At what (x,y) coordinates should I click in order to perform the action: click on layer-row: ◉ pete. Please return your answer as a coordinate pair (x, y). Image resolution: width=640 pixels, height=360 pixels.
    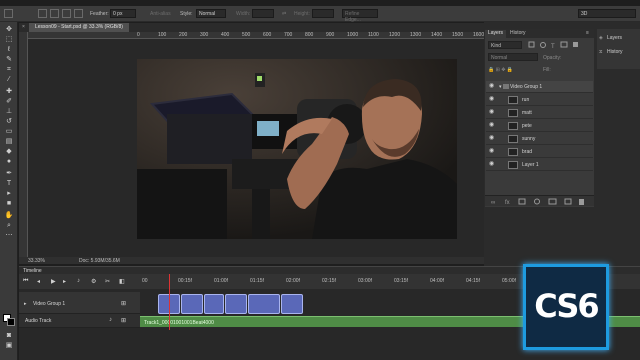
    Looking at the image, I should click on (539, 126).